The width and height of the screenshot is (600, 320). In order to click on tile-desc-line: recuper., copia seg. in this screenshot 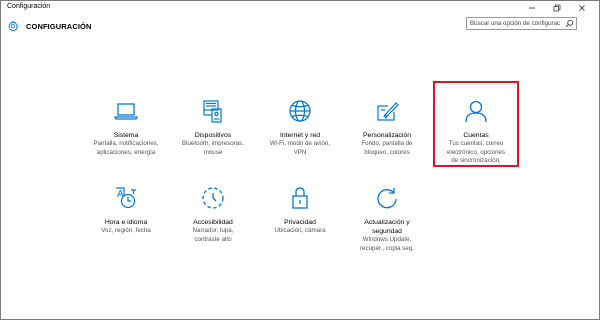, I will do `click(386, 248)`.